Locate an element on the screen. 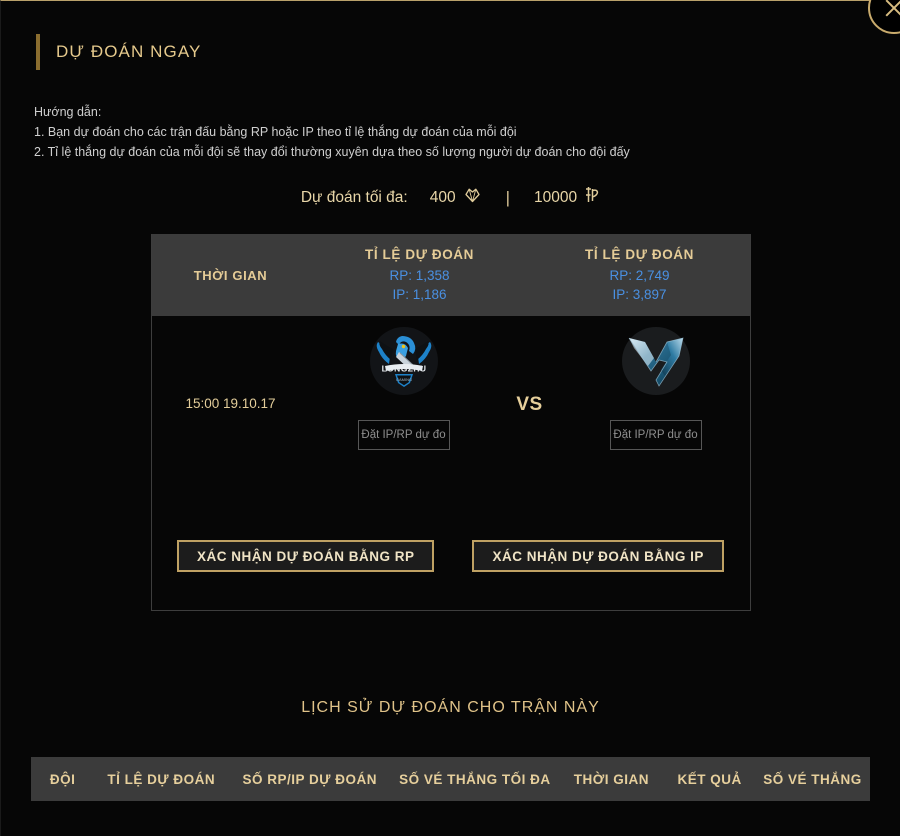  match-time: 15:00 19.10.17 is located at coordinates (230, 403).